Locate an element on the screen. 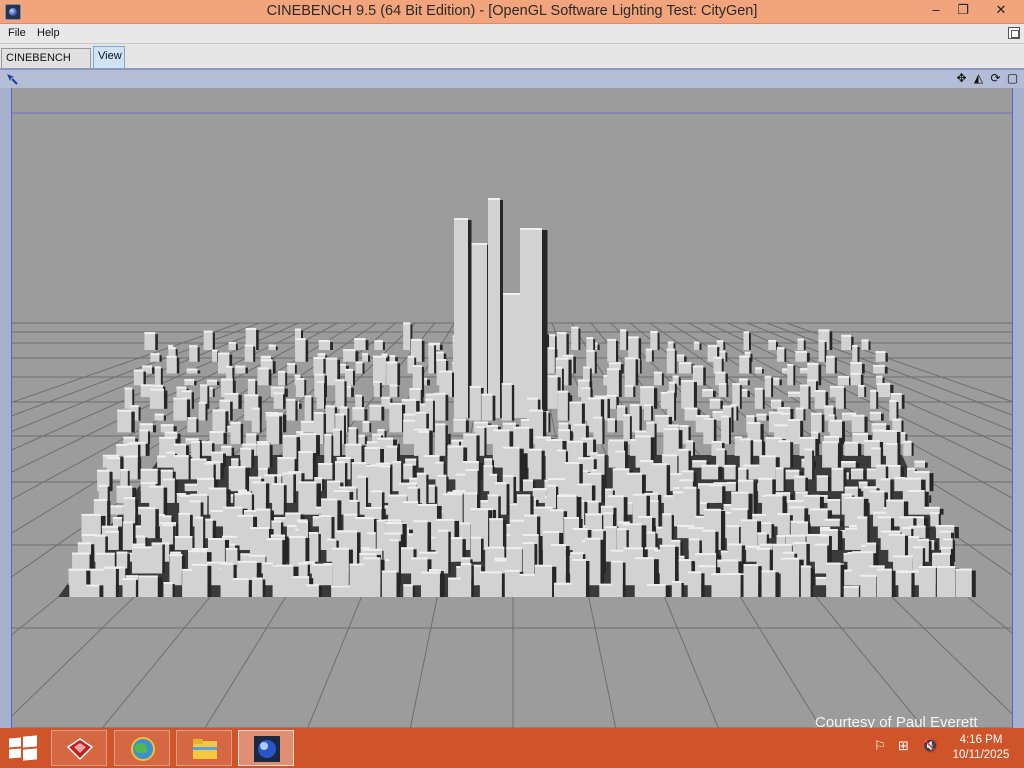  app-red-icon is located at coordinates (80, 749).